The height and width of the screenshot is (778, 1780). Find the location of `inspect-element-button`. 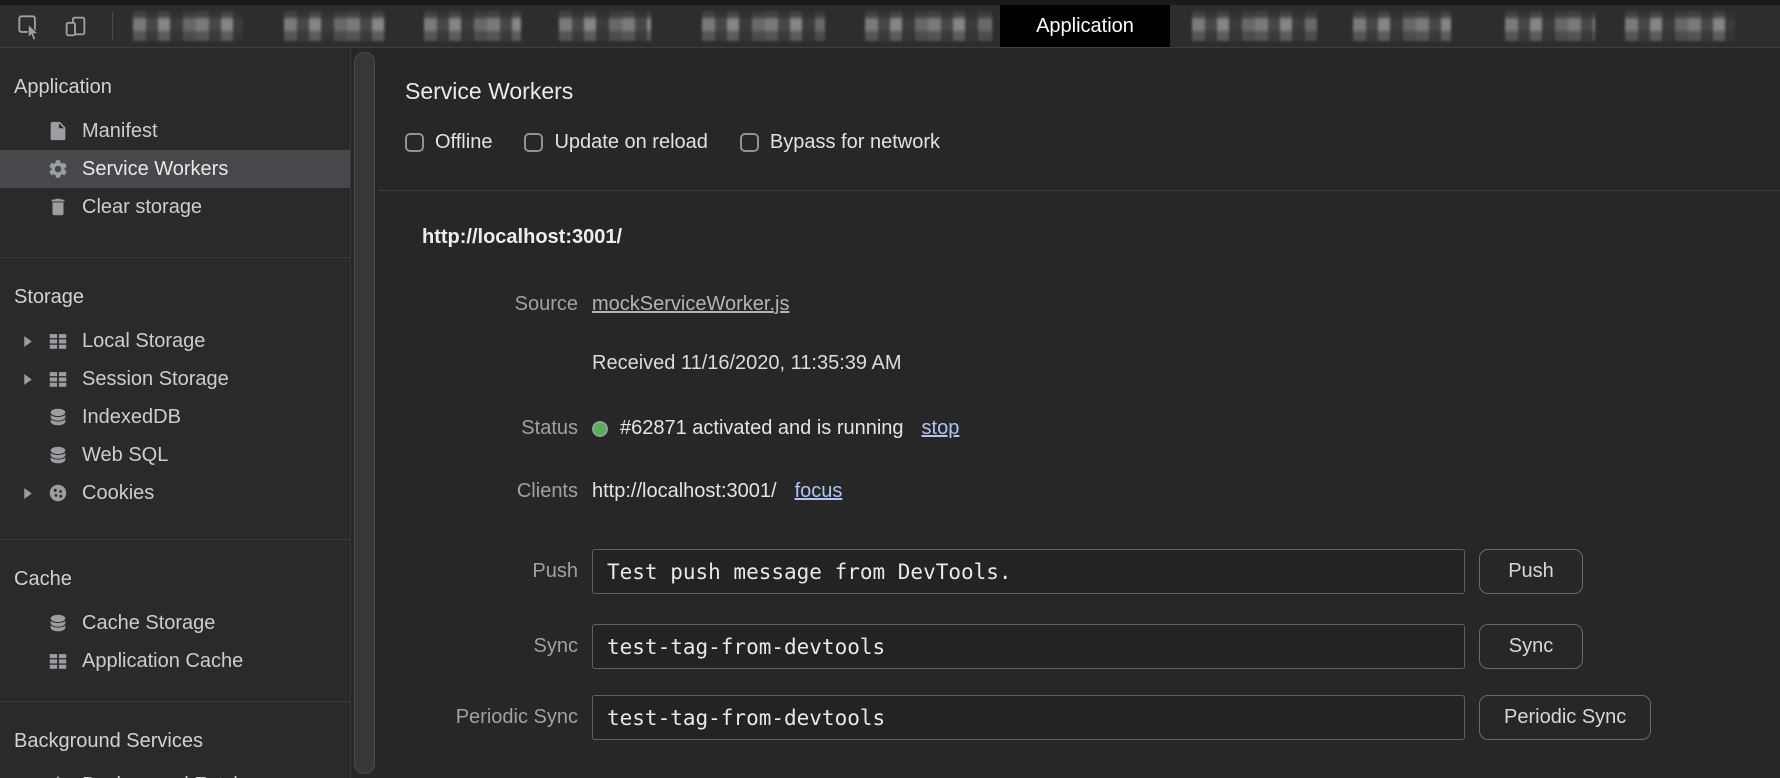

inspect-element-button is located at coordinates (29, 26).